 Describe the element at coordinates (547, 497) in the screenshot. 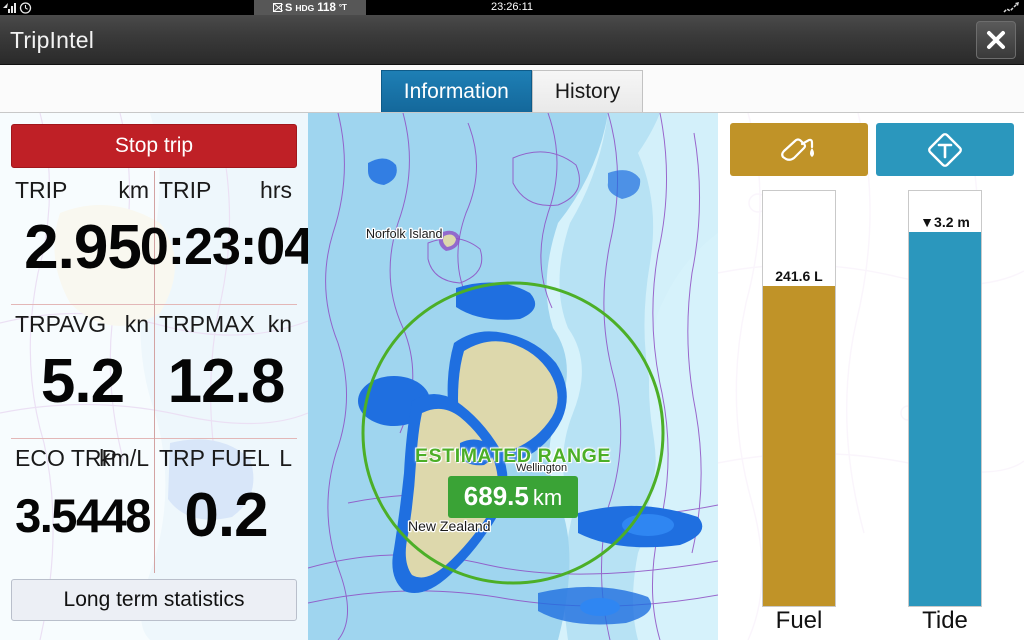

I see `estimated-range-unit: km` at that location.